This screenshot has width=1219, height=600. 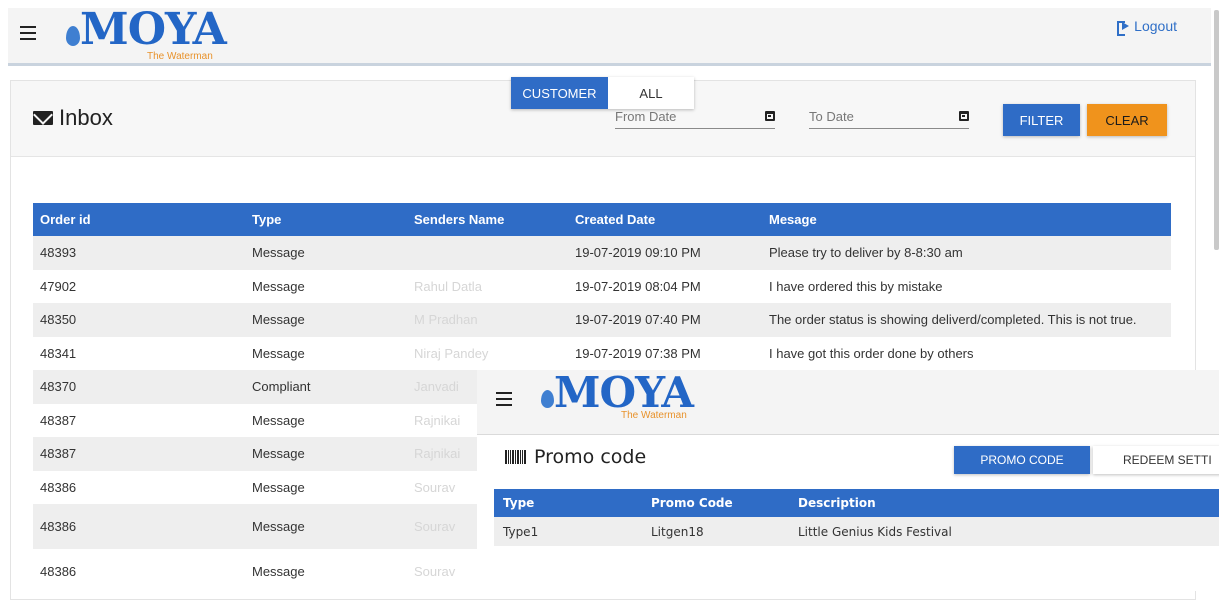 What do you see at coordinates (1156, 460) in the screenshot?
I see `redeem-settings-button: REDEEM SETTI` at bounding box center [1156, 460].